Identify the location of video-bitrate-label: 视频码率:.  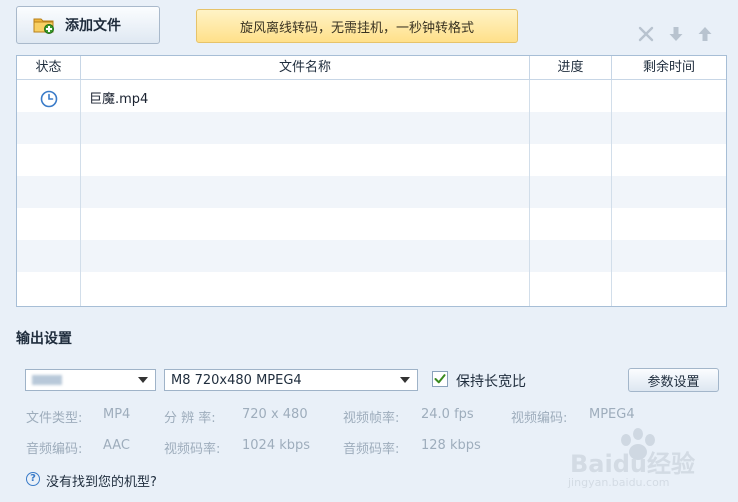
(192, 449).